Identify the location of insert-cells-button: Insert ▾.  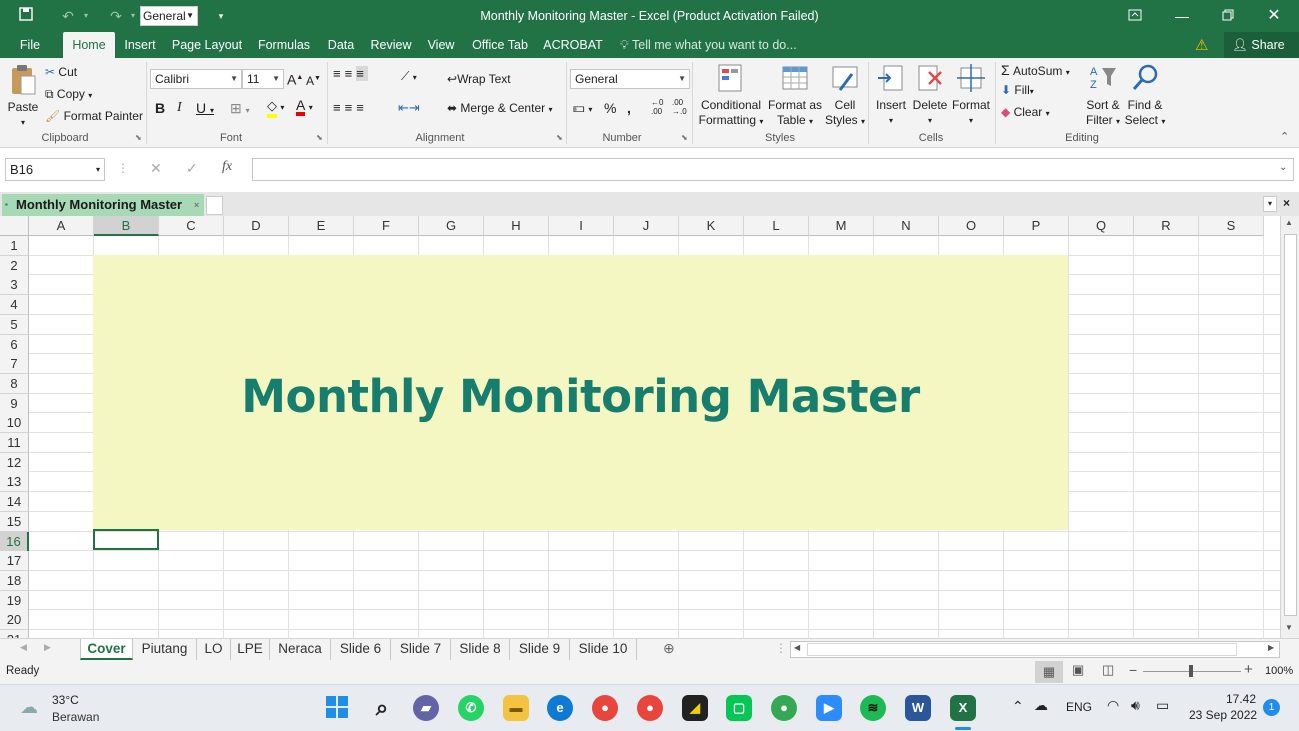
(891, 95).